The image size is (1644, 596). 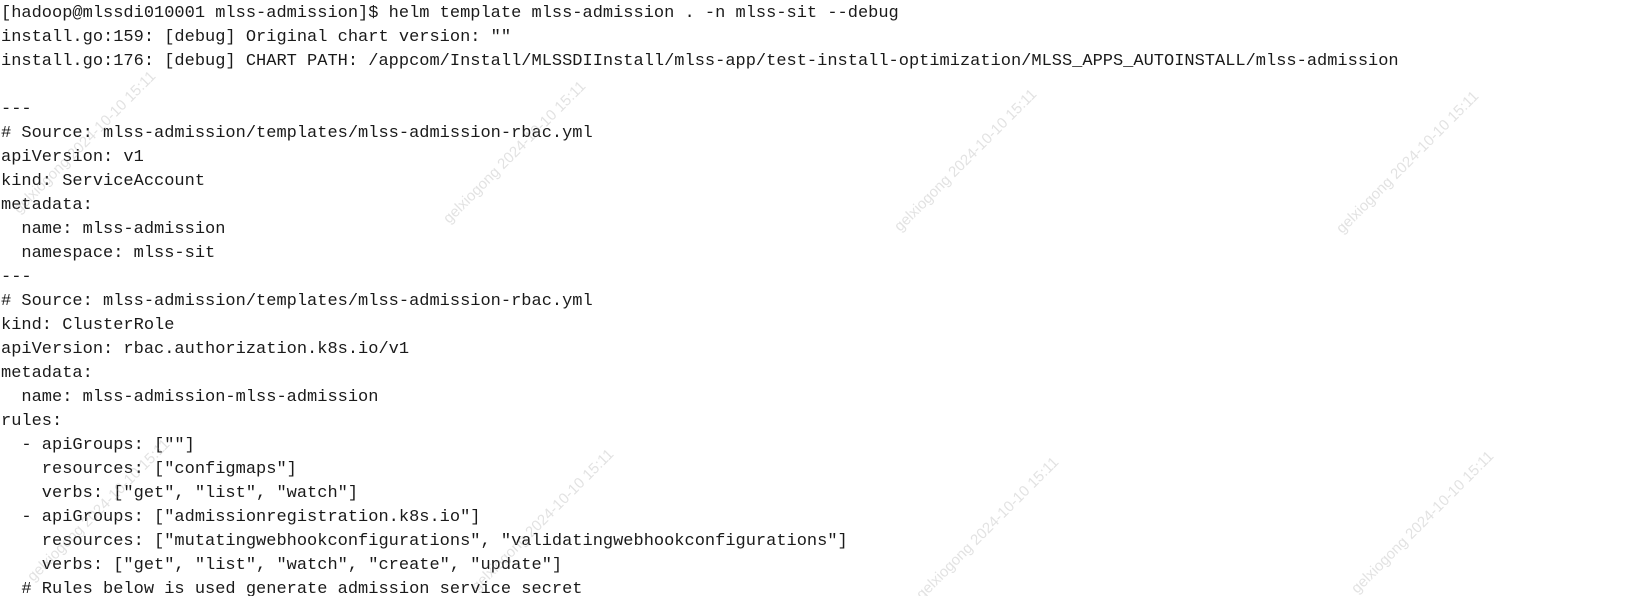 What do you see at coordinates (88, 325) in the screenshot?
I see `terminal-line: kind: ClusterRole` at bounding box center [88, 325].